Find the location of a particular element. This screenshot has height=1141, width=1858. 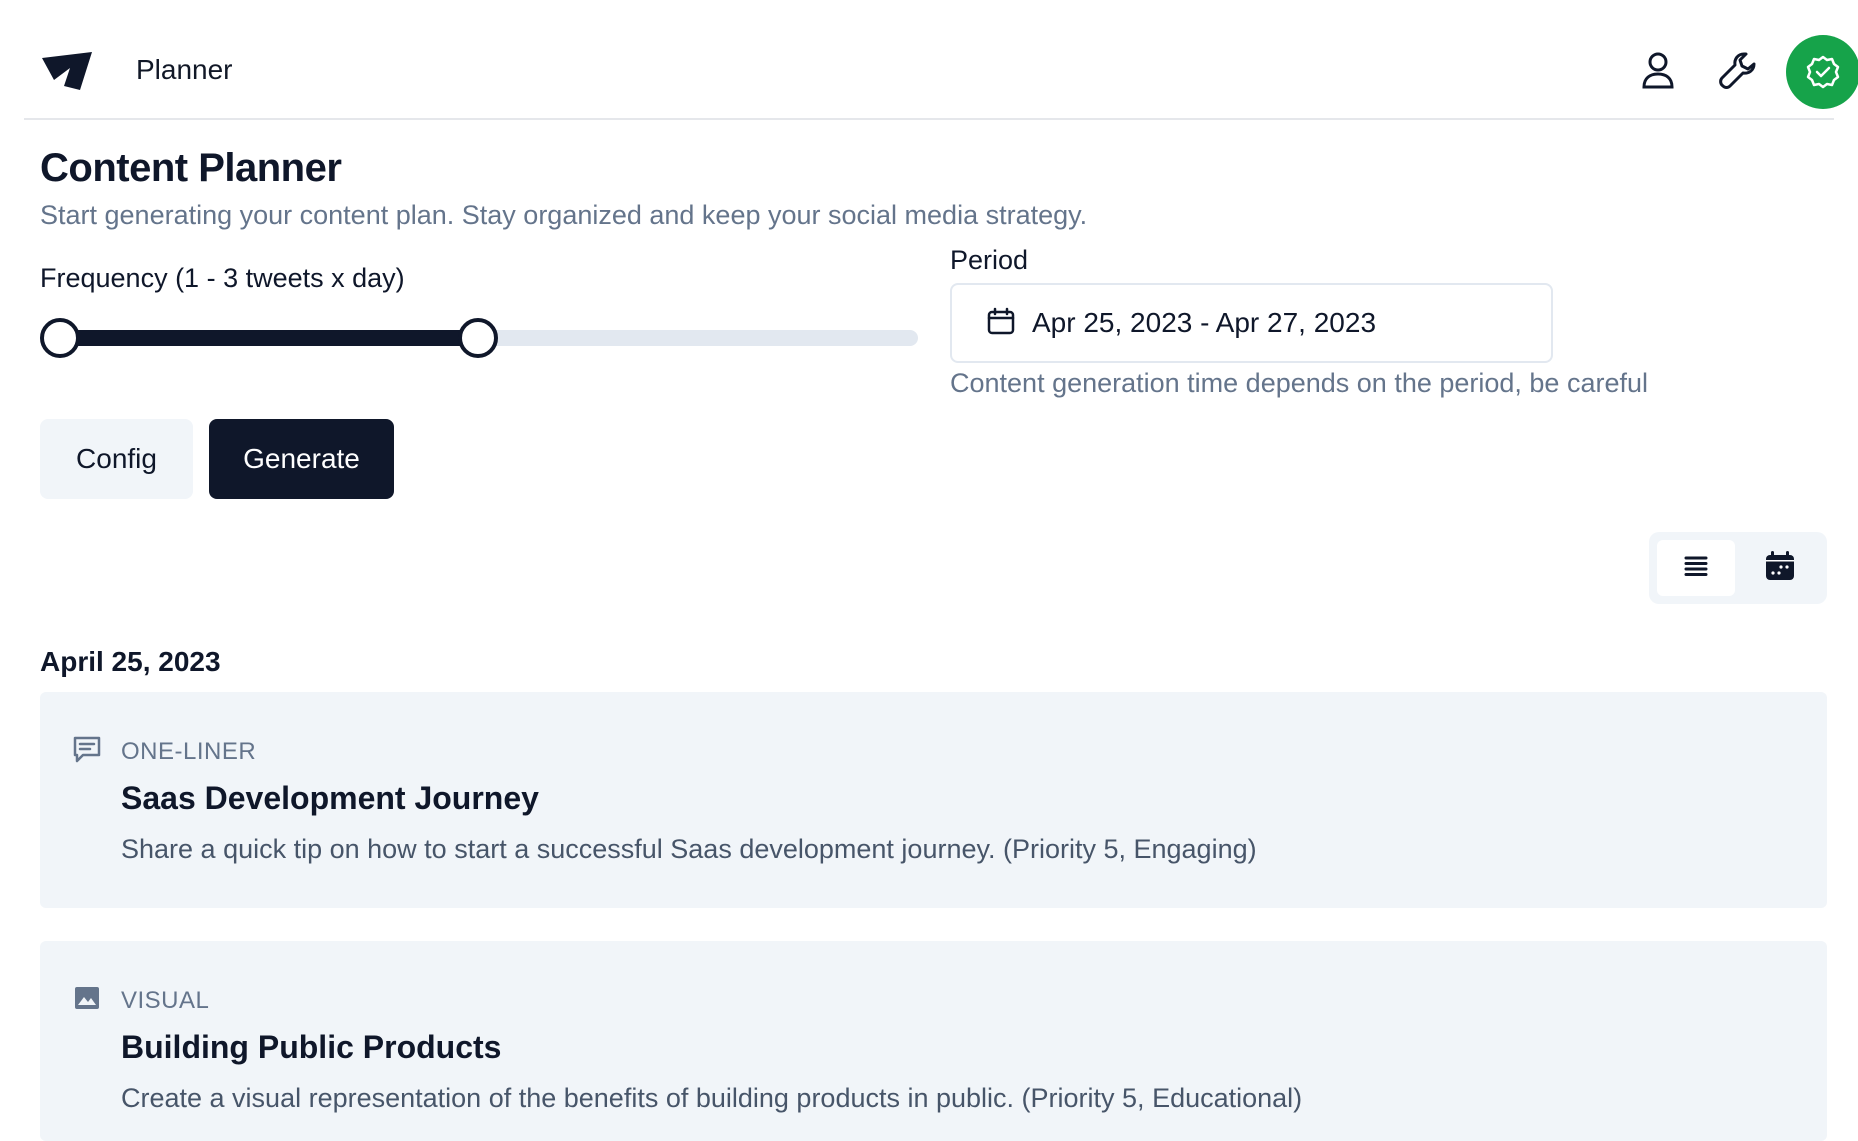

calendar-view-button is located at coordinates (1780, 568).